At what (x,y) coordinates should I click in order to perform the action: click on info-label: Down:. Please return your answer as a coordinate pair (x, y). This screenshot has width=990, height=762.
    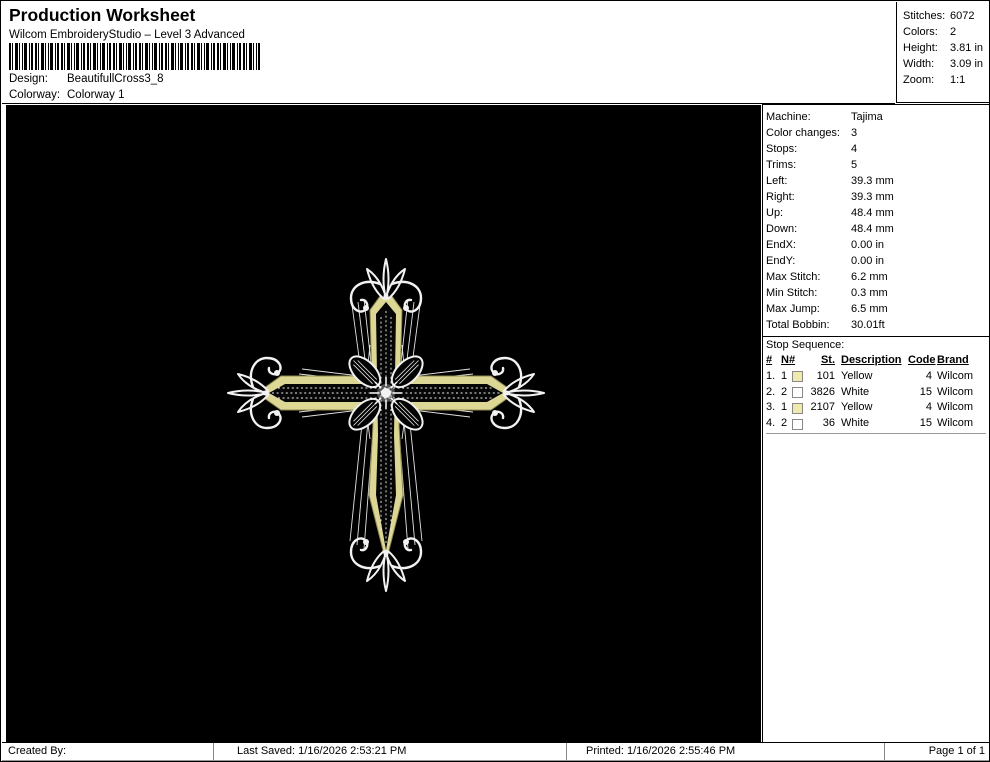
    Looking at the image, I should click on (782, 229).